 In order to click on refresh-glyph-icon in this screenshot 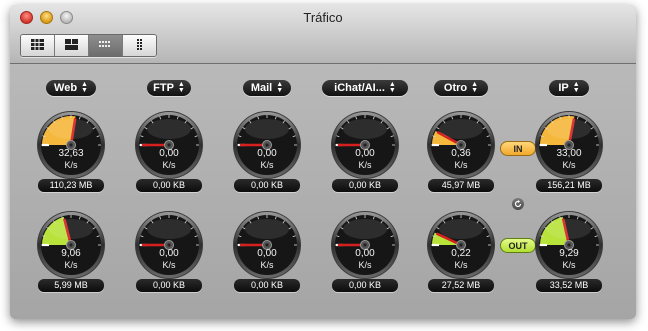, I will do `click(518, 204)`.